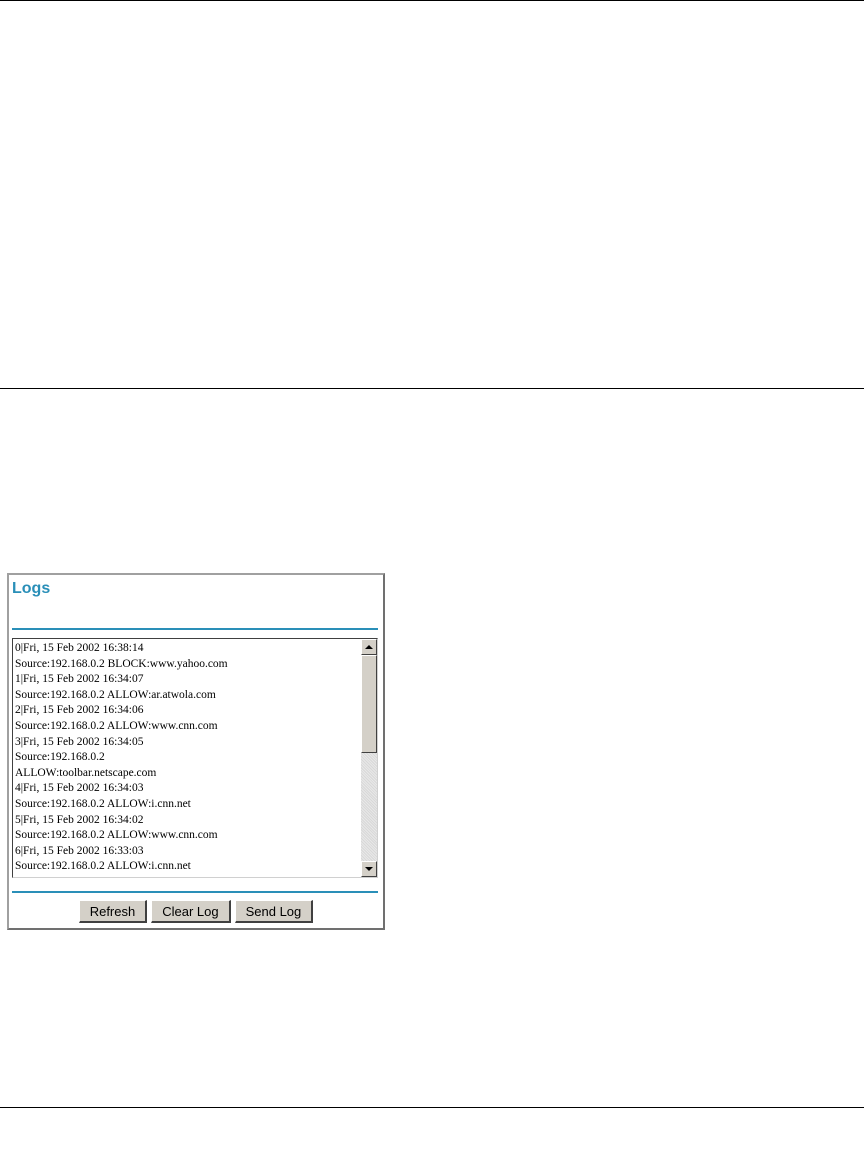 The width and height of the screenshot is (864, 1170). I want to click on send-log-button: Send Log, so click(274, 911).